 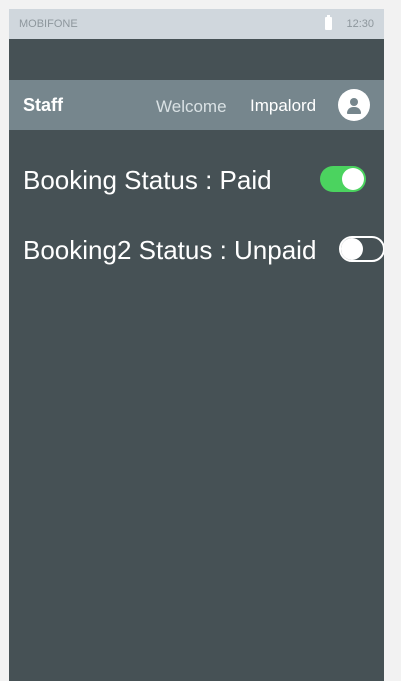 What do you see at coordinates (48, 24) in the screenshot?
I see `carrier-name: MOBIFONE` at bounding box center [48, 24].